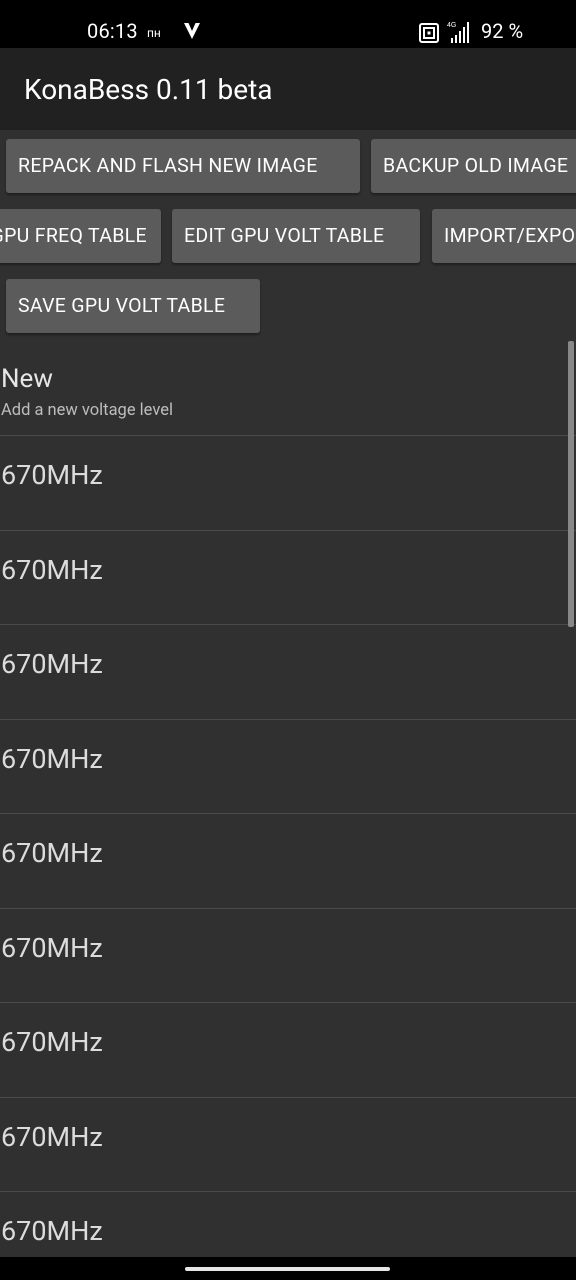  Describe the element at coordinates (451, 25) in the screenshot. I see `network-type-label: 4G` at that location.